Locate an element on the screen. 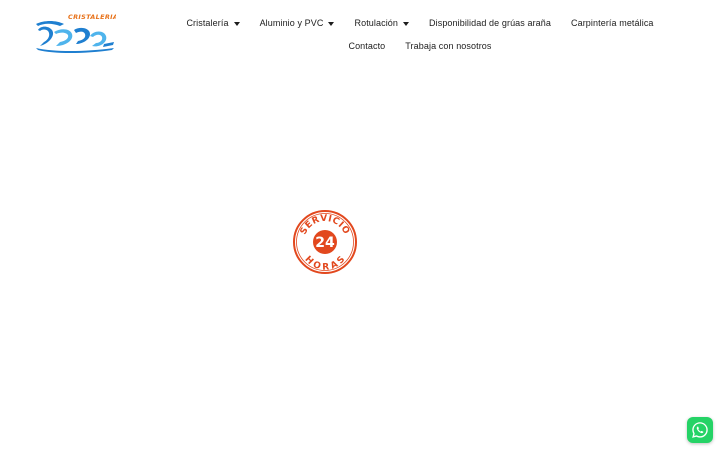 Image resolution: width=720 pixels, height=450 pixels. nav-item-cristaleria: Cristalería is located at coordinates (212, 23).